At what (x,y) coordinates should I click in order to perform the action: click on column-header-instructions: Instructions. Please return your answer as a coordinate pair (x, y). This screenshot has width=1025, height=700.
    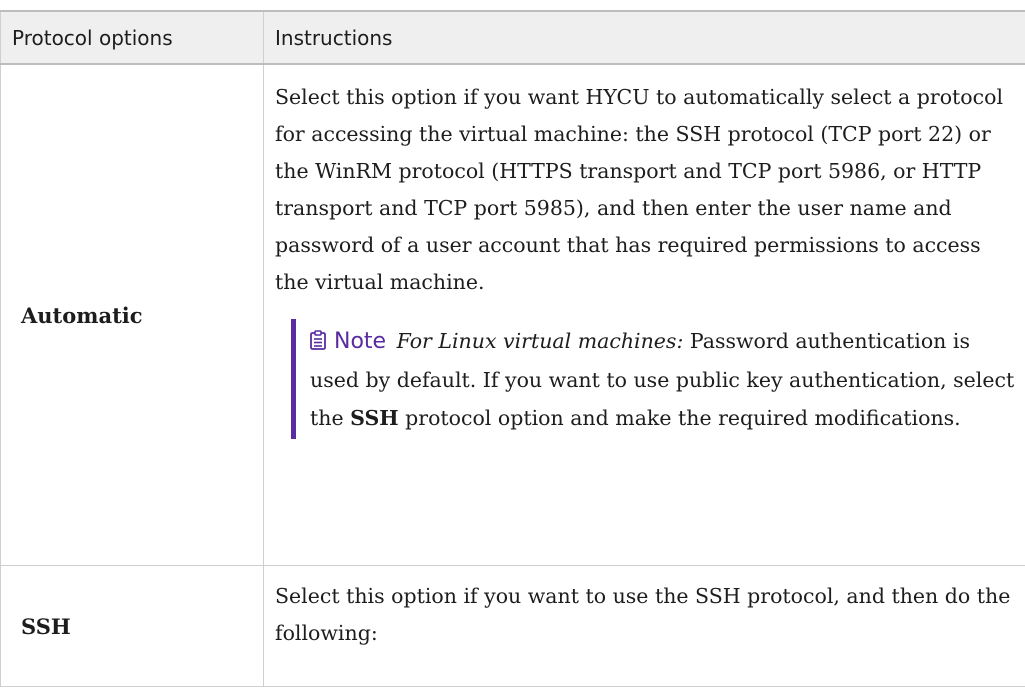
    Looking at the image, I should click on (644, 37).